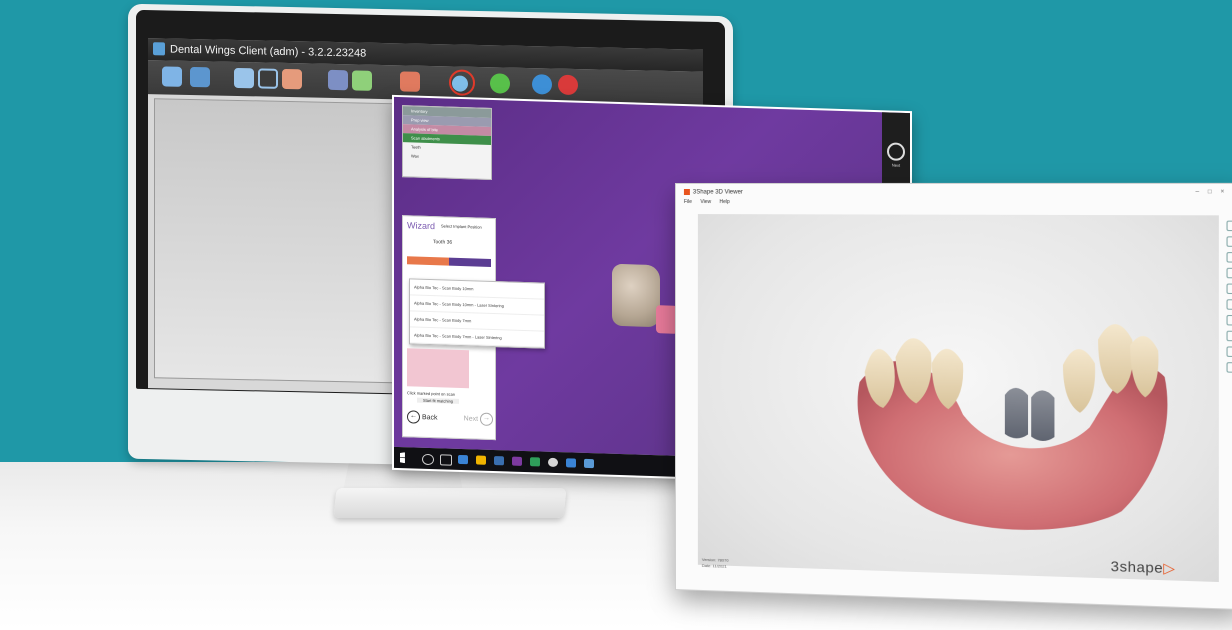 Image resolution: width=1232 pixels, height=630 pixels. What do you see at coordinates (447, 157) in the screenshot?
I see `layer-row: Wax` at bounding box center [447, 157].